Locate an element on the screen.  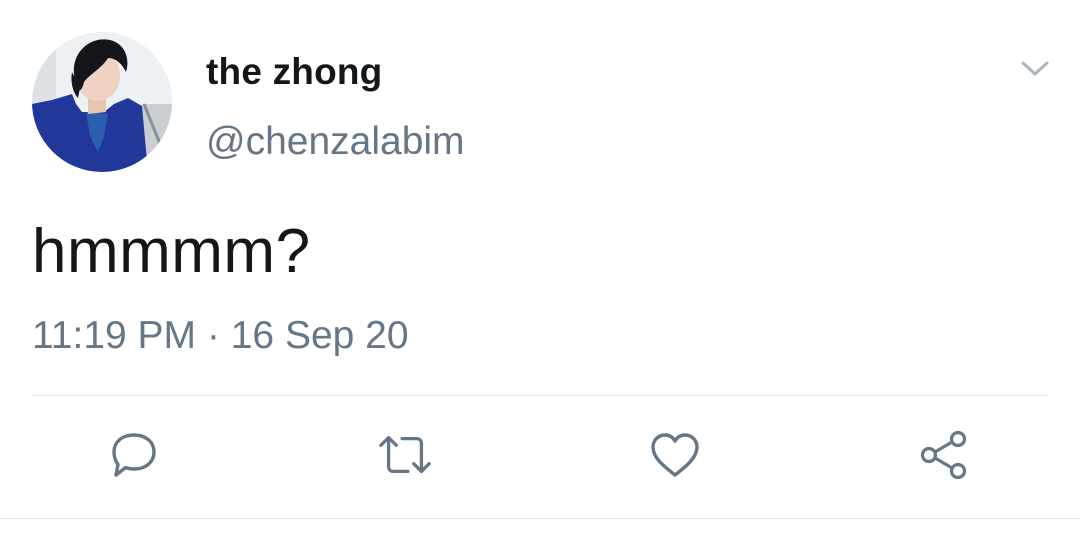
retweet-icon is located at coordinates (405, 454).